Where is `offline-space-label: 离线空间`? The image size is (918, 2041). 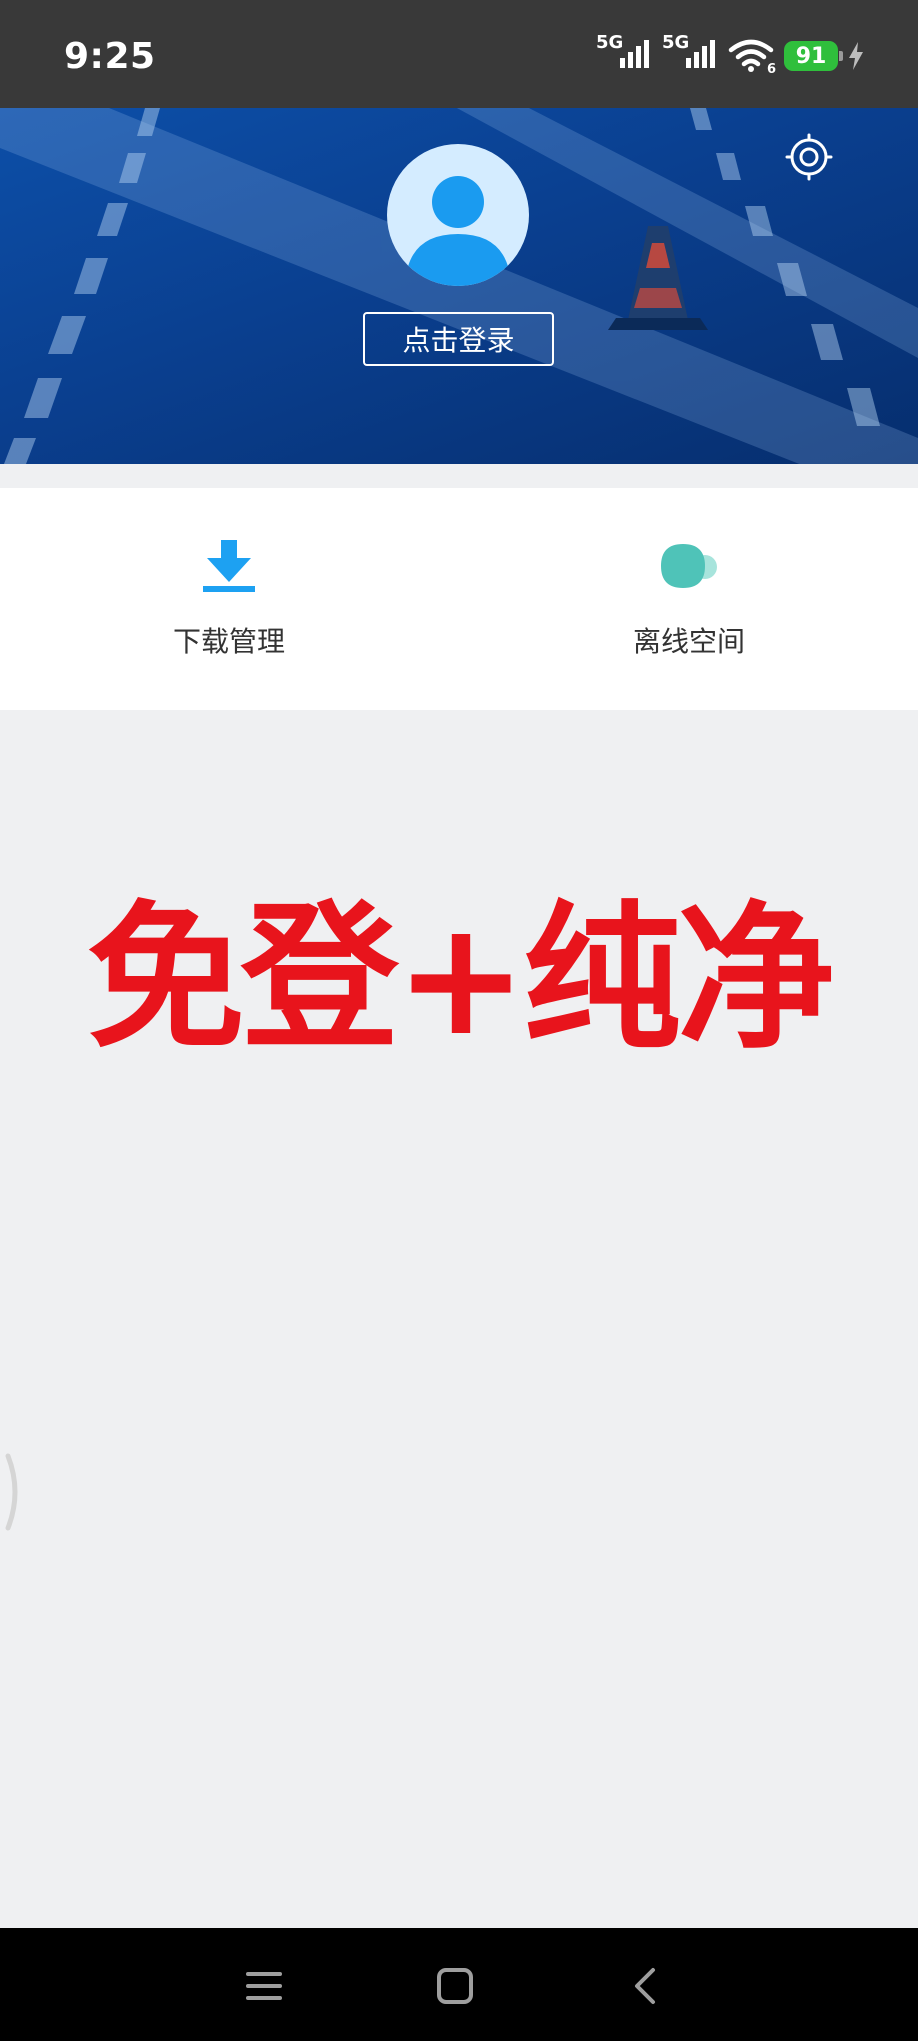
offline-space-label: 离线空间 is located at coordinates (688, 641).